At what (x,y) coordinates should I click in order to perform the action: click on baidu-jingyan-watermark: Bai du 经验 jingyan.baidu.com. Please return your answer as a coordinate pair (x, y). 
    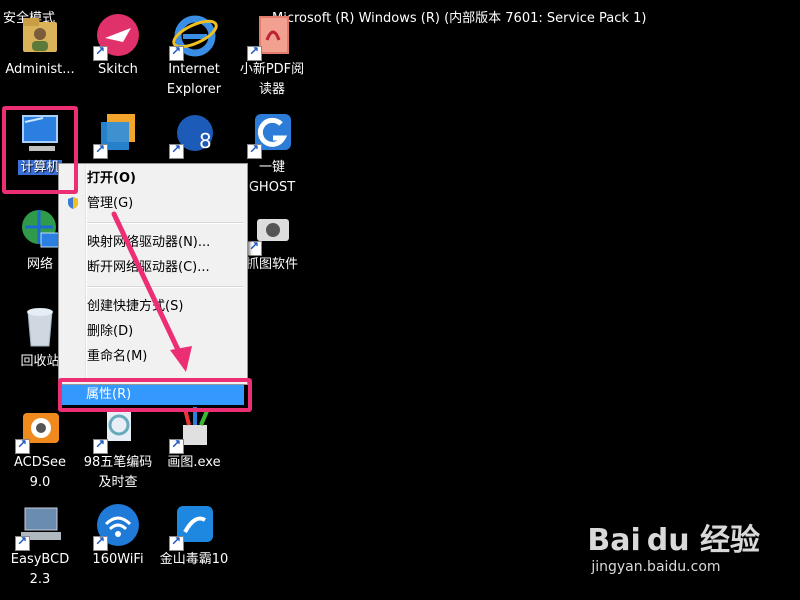
    Looking at the image, I should click on (673, 545).